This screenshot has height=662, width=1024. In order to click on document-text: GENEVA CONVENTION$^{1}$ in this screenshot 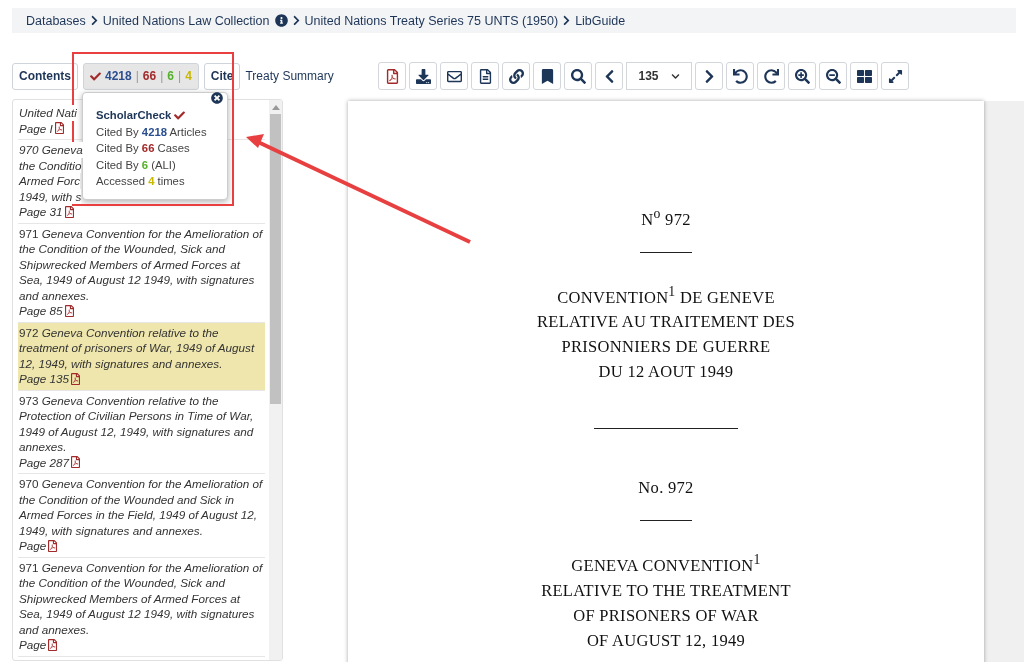, I will do `click(666, 564)`.